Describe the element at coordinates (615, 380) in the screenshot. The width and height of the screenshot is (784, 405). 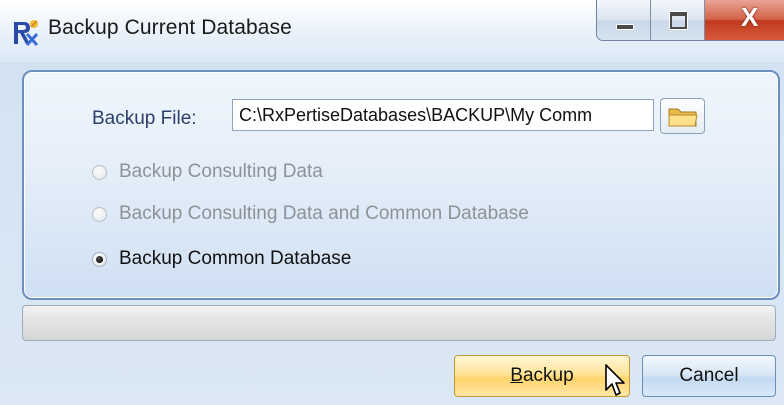
I see `mouse-pointer-icon` at that location.